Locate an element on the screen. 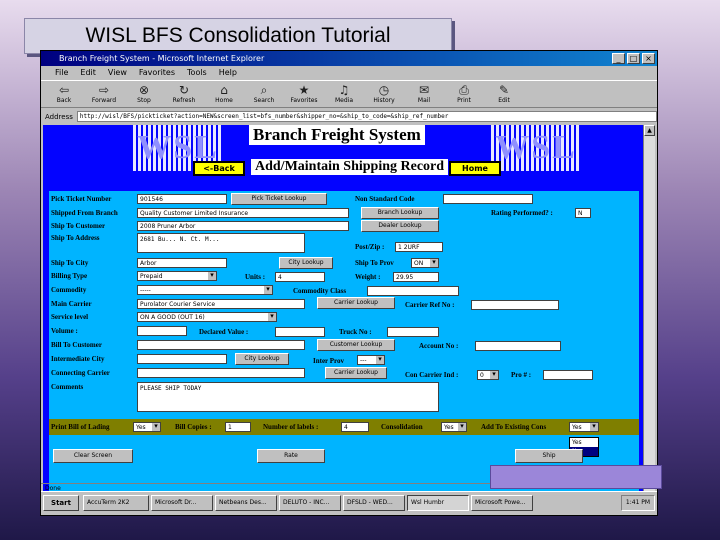  vertical-scrollbar: ▲ is located at coordinates (649, 311).